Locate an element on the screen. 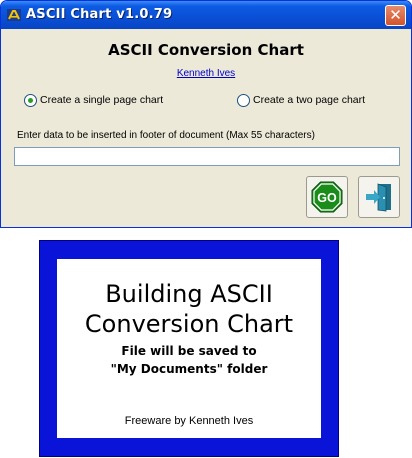 The image size is (412, 458). single-page-radio: Create a single page chart is located at coordinates (104, 101).